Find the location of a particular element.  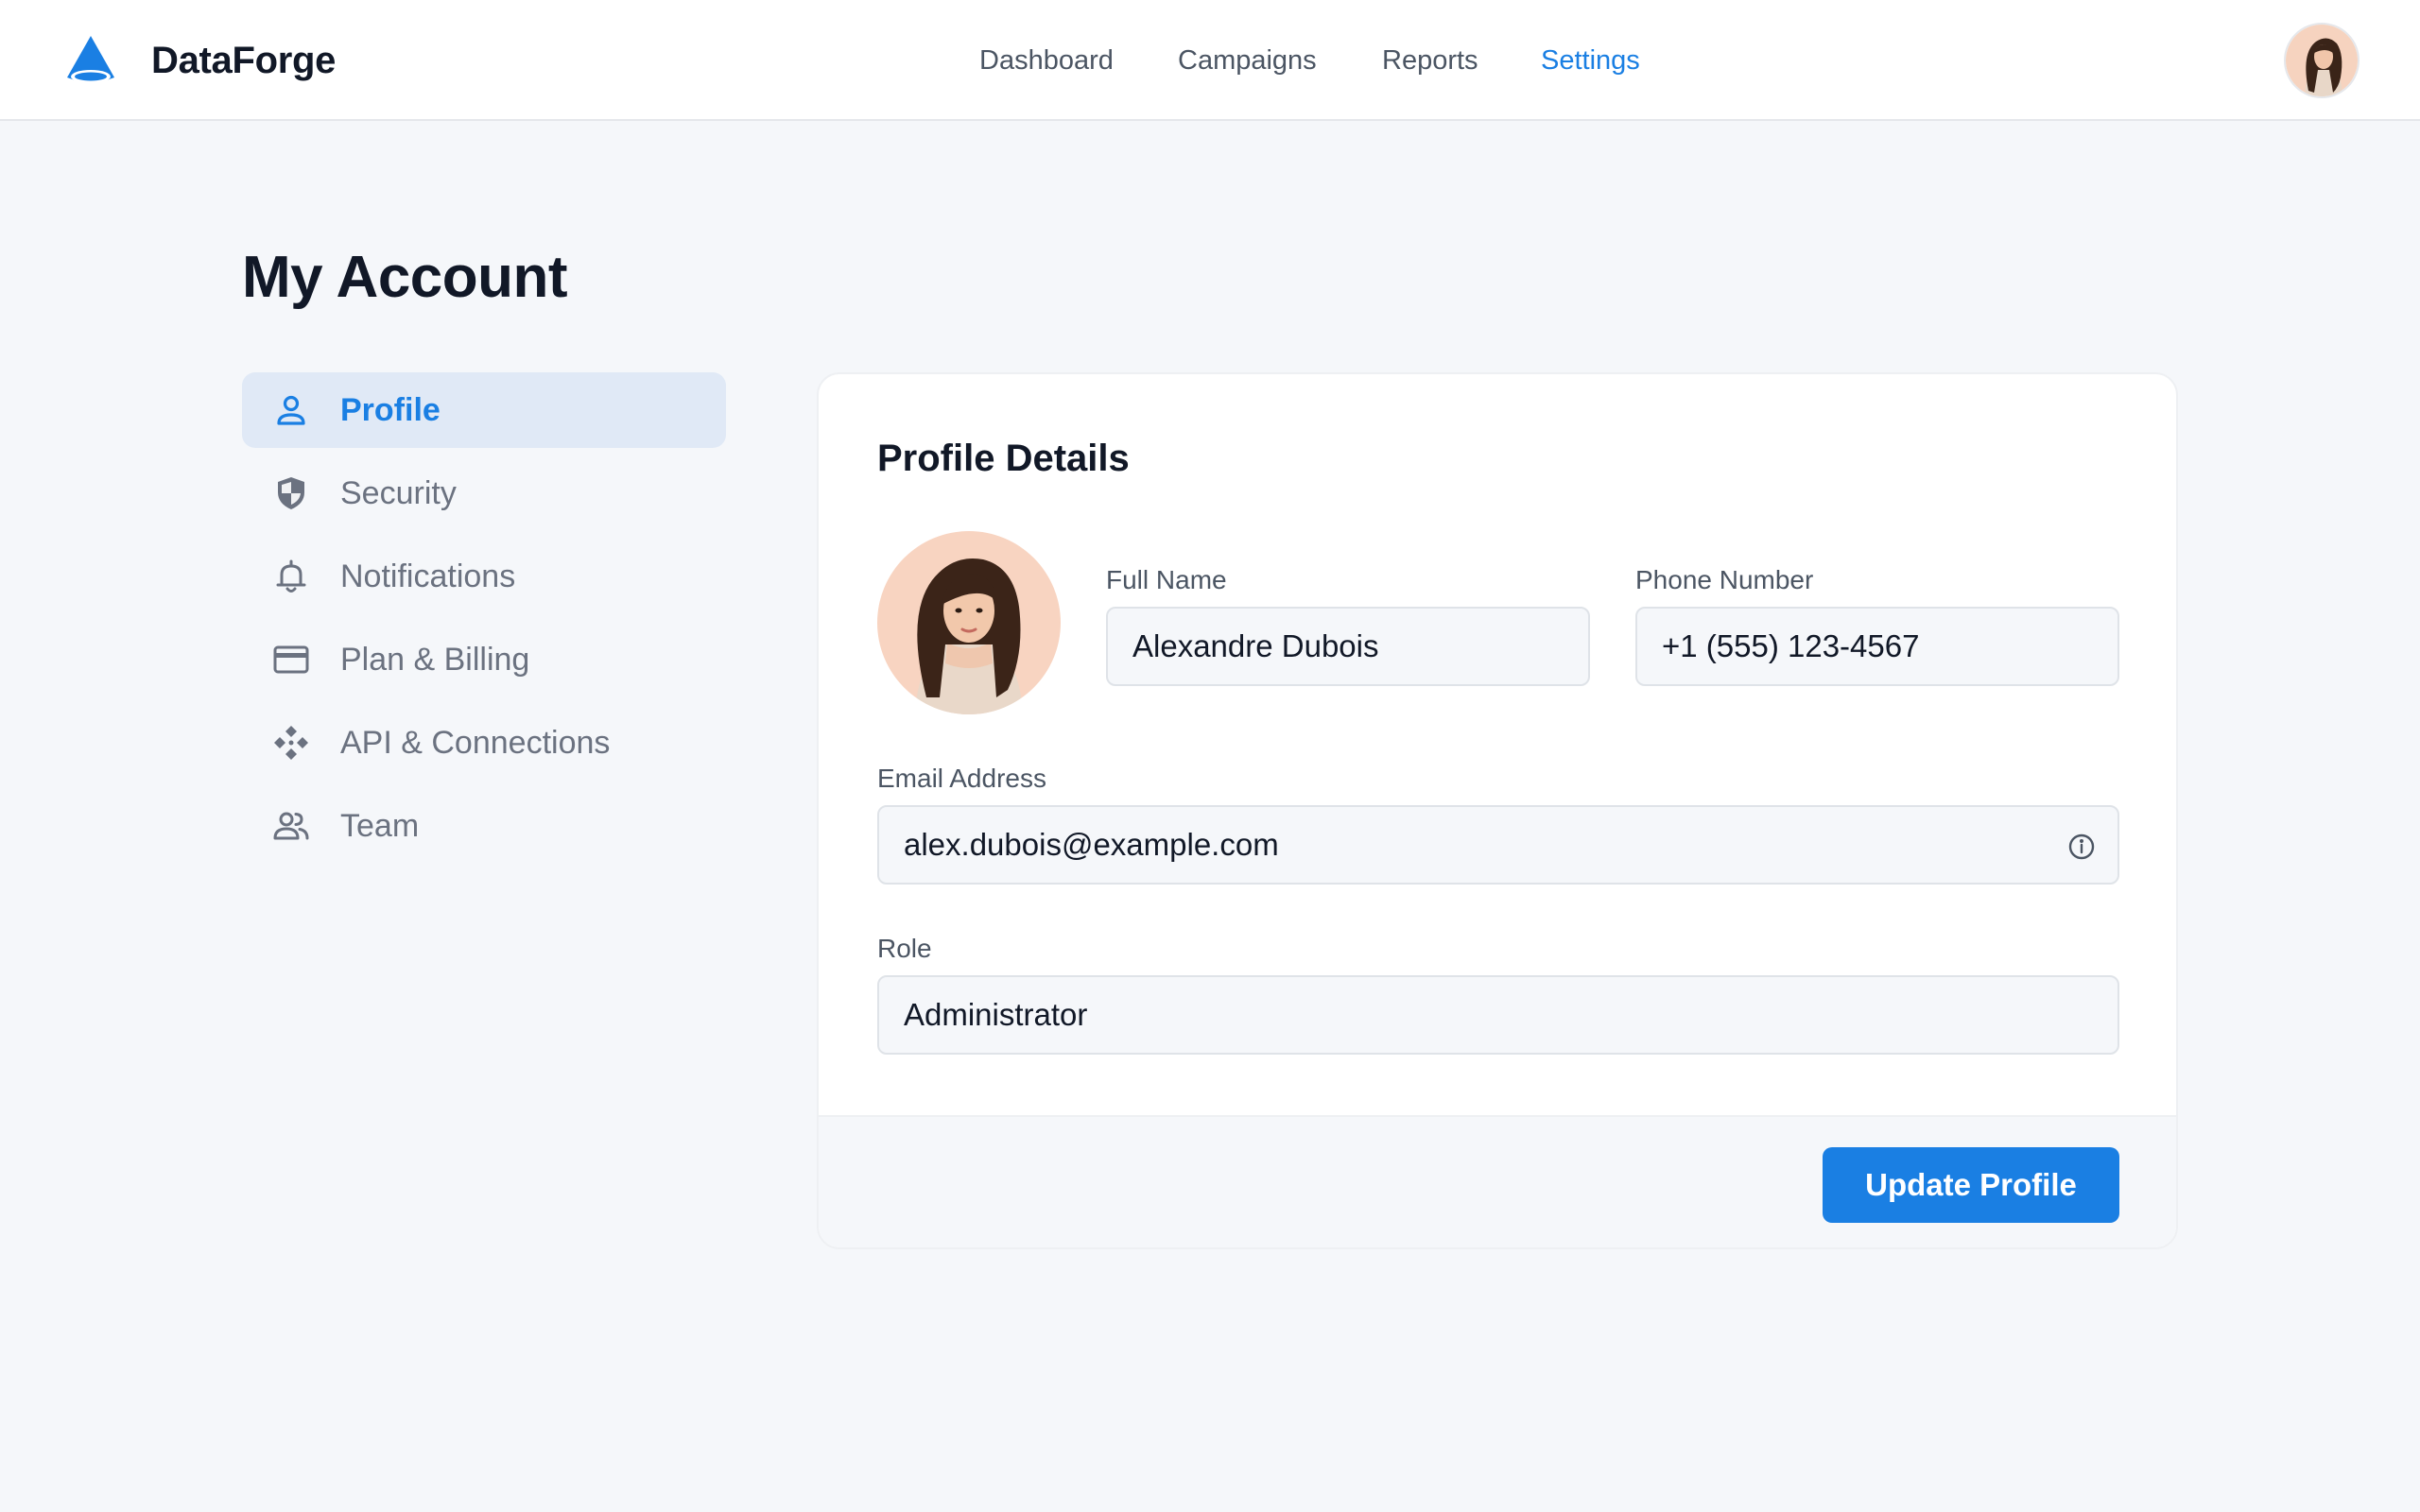

nav-settings: Settings is located at coordinates (1590, 60).